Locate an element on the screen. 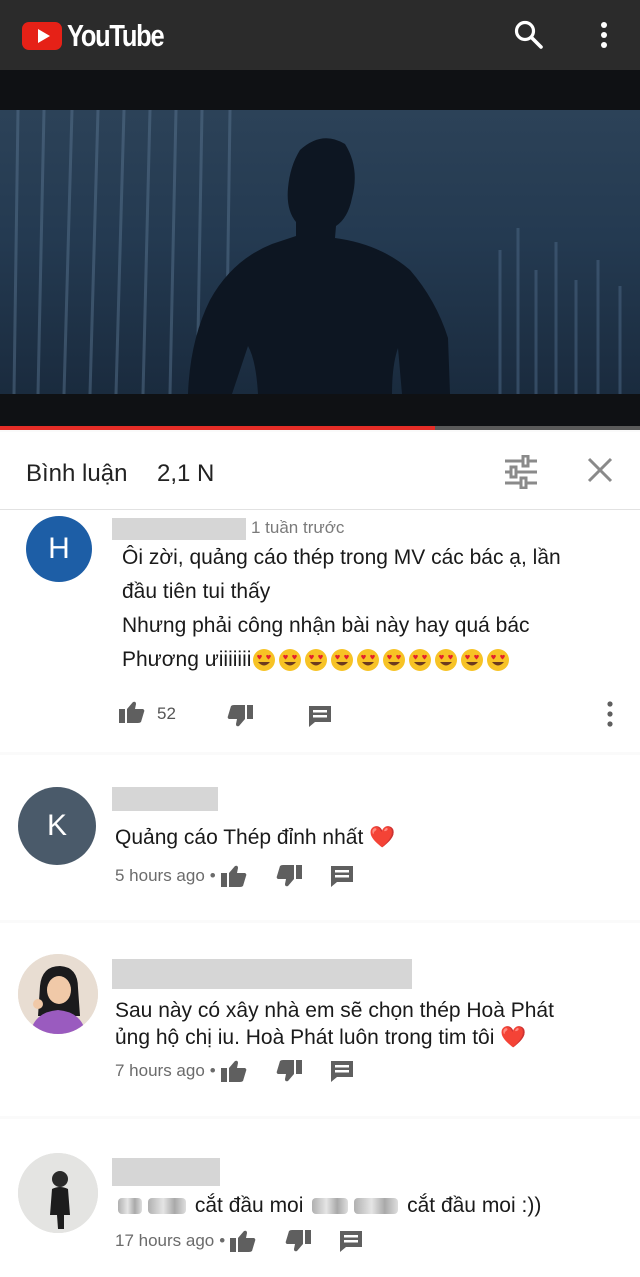 This screenshot has height=1277, width=640. more-vert-icon is located at coordinates (605, 35).